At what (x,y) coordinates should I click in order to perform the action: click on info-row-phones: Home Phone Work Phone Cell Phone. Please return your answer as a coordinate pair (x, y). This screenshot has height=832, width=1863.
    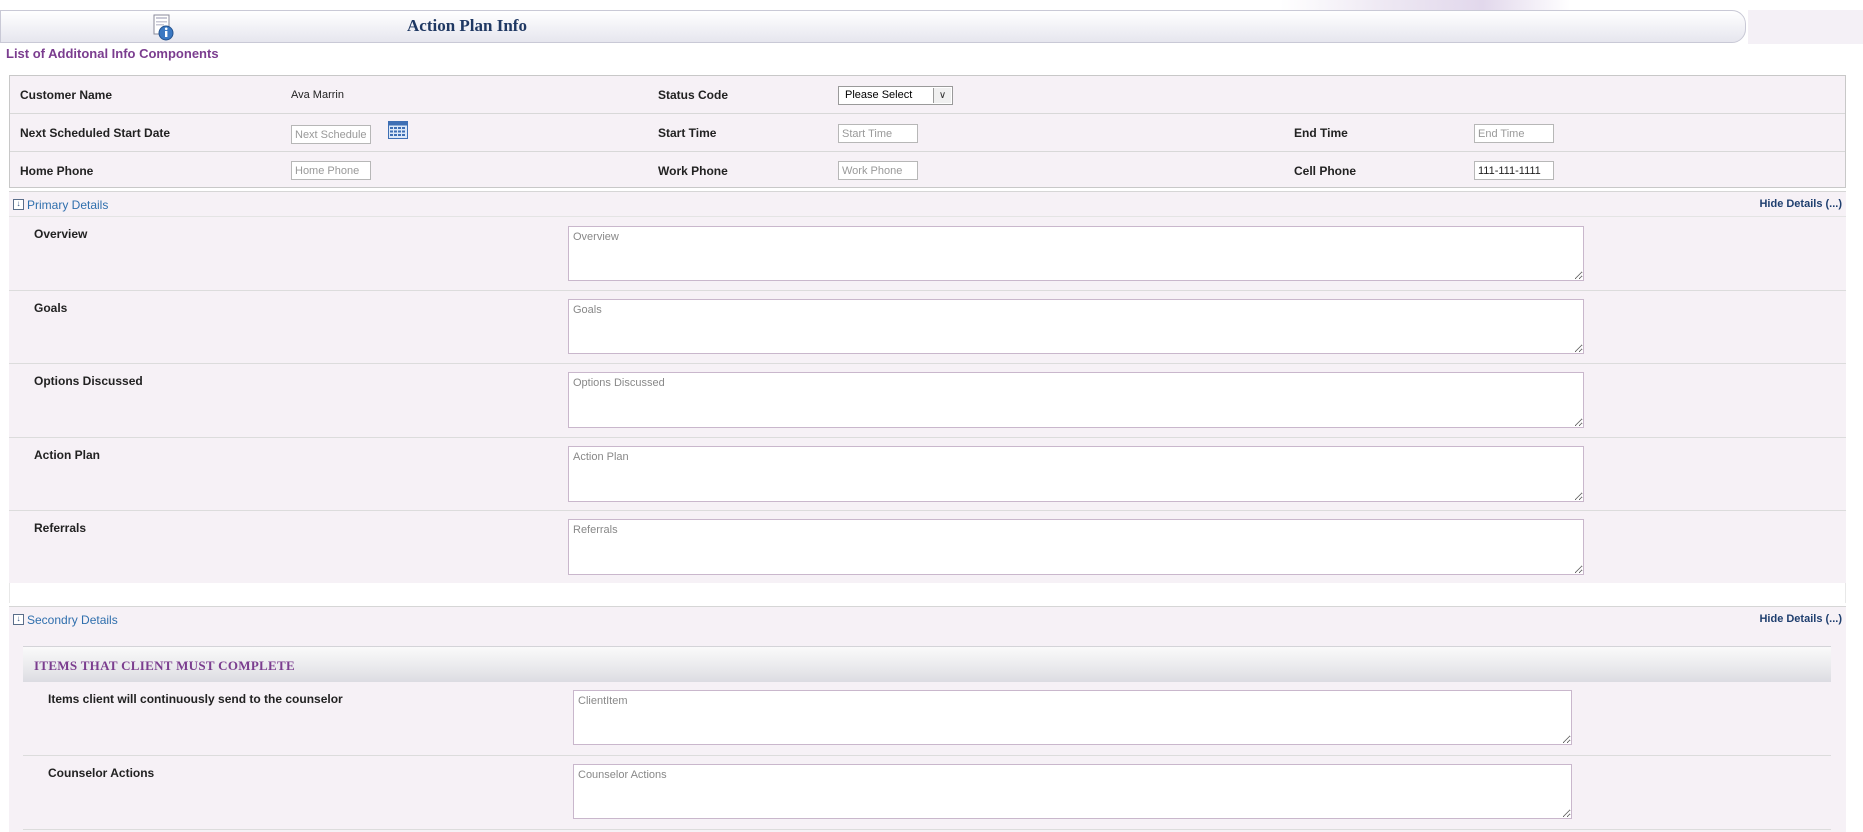
    Looking at the image, I should click on (927, 170).